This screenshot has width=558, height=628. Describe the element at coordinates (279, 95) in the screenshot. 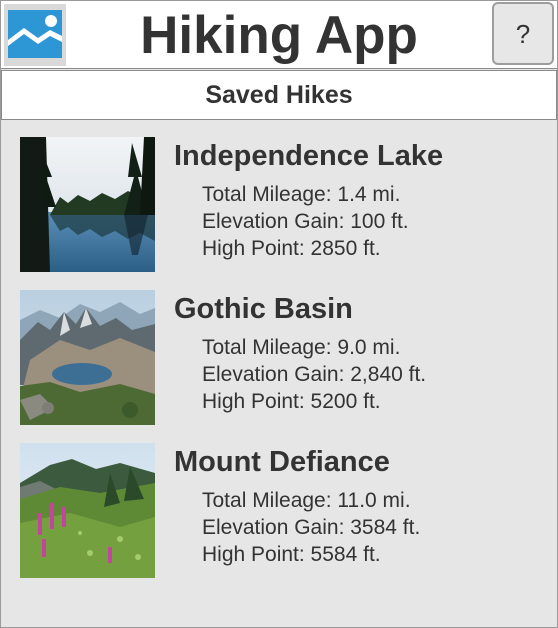

I see `section-title: Saved Hikes` at that location.